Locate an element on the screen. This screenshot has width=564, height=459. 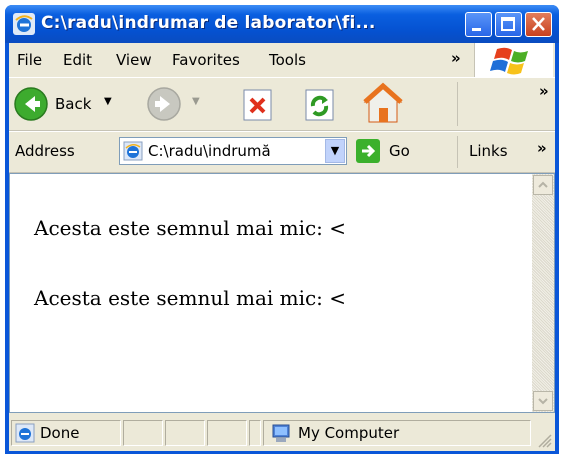
close-icon is located at coordinates (538, 24).